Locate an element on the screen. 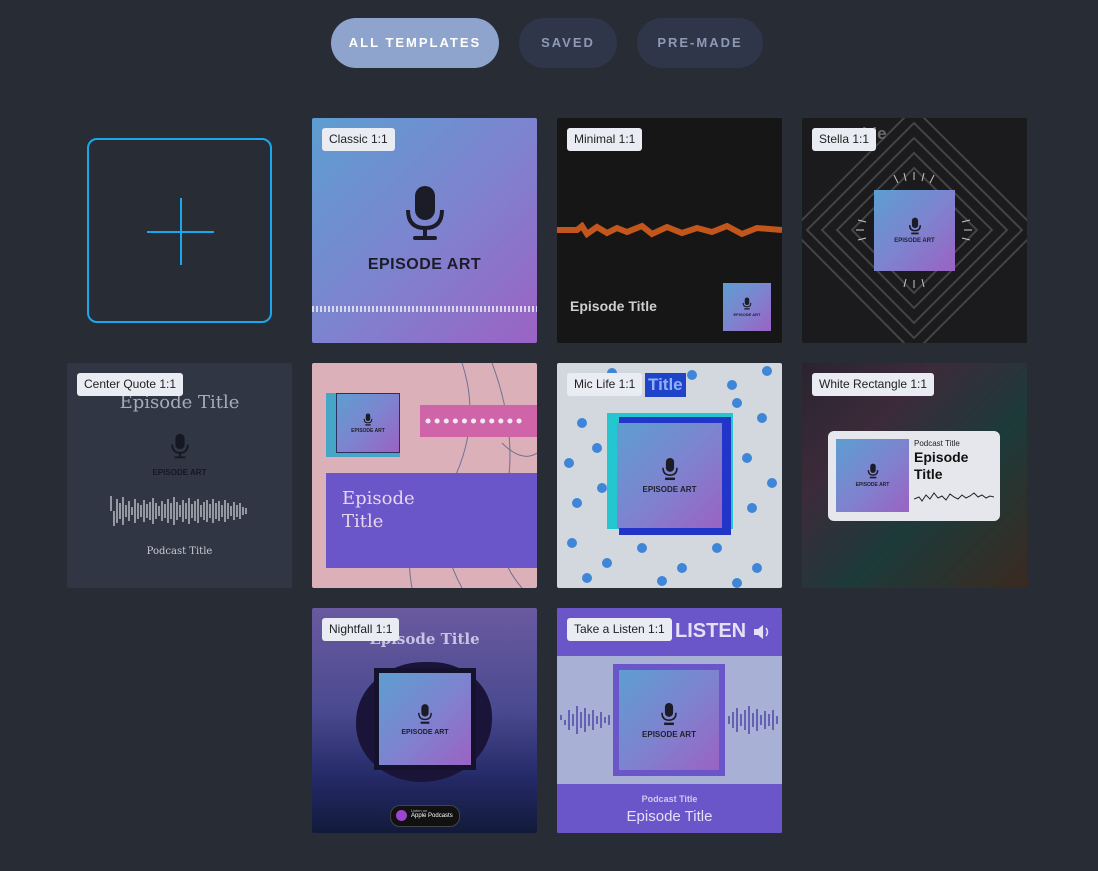 This screenshot has width=1098, height=871. template-card-make-shift: EPISODE ART Episode Title is located at coordinates (424, 475).